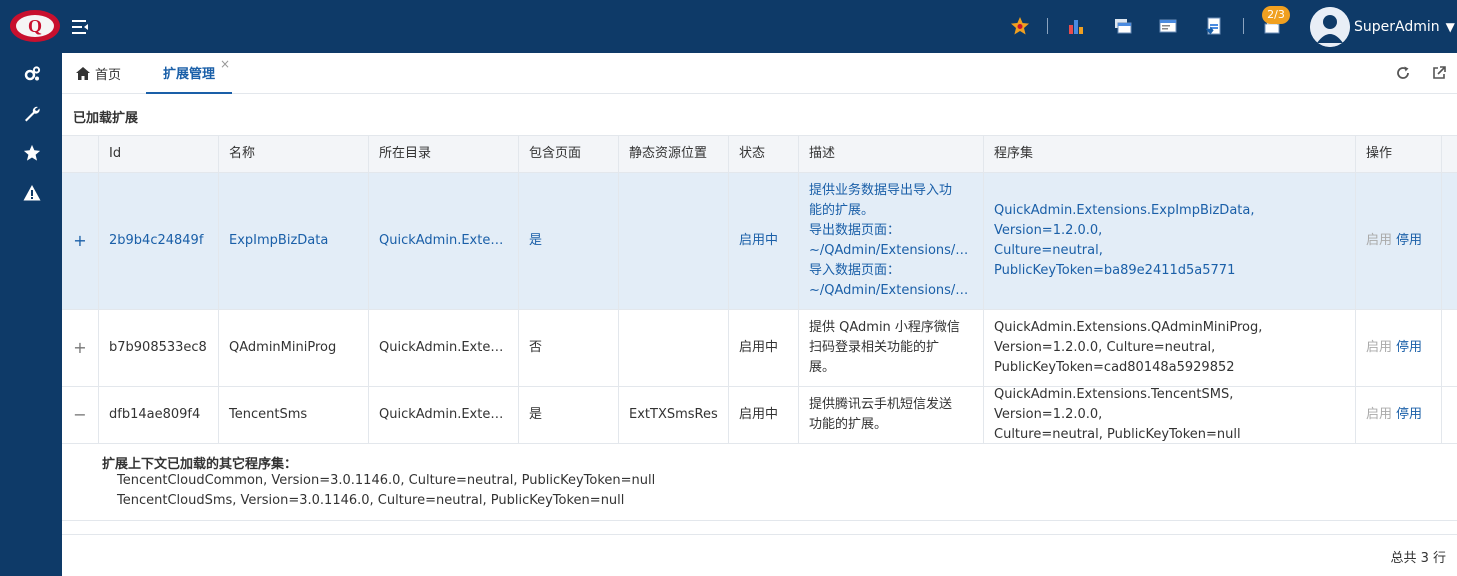 Image resolution: width=1457 pixels, height=576 pixels. Describe the element at coordinates (1123, 26) in the screenshot. I see `windows-icon` at that location.